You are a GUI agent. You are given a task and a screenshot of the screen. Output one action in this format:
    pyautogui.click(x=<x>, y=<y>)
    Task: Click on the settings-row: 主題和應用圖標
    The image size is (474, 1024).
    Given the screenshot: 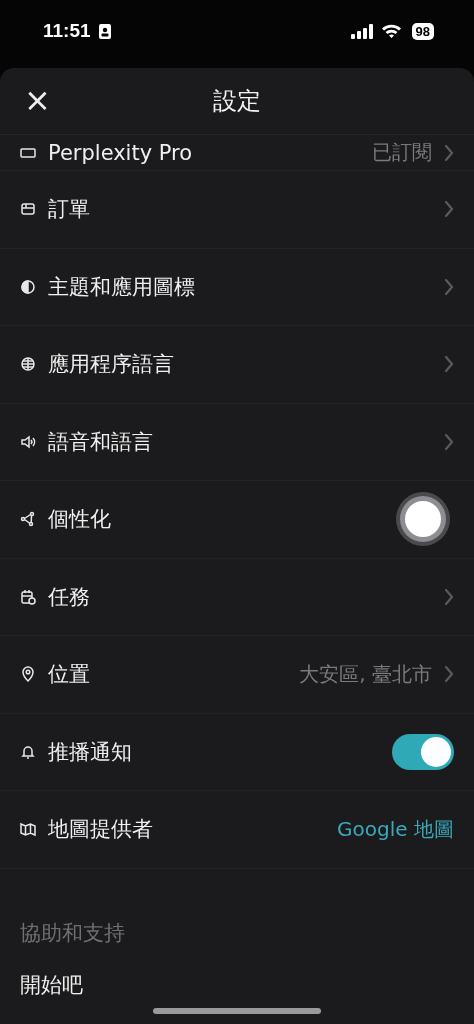 What is the action you would take?
    pyautogui.click(x=237, y=287)
    